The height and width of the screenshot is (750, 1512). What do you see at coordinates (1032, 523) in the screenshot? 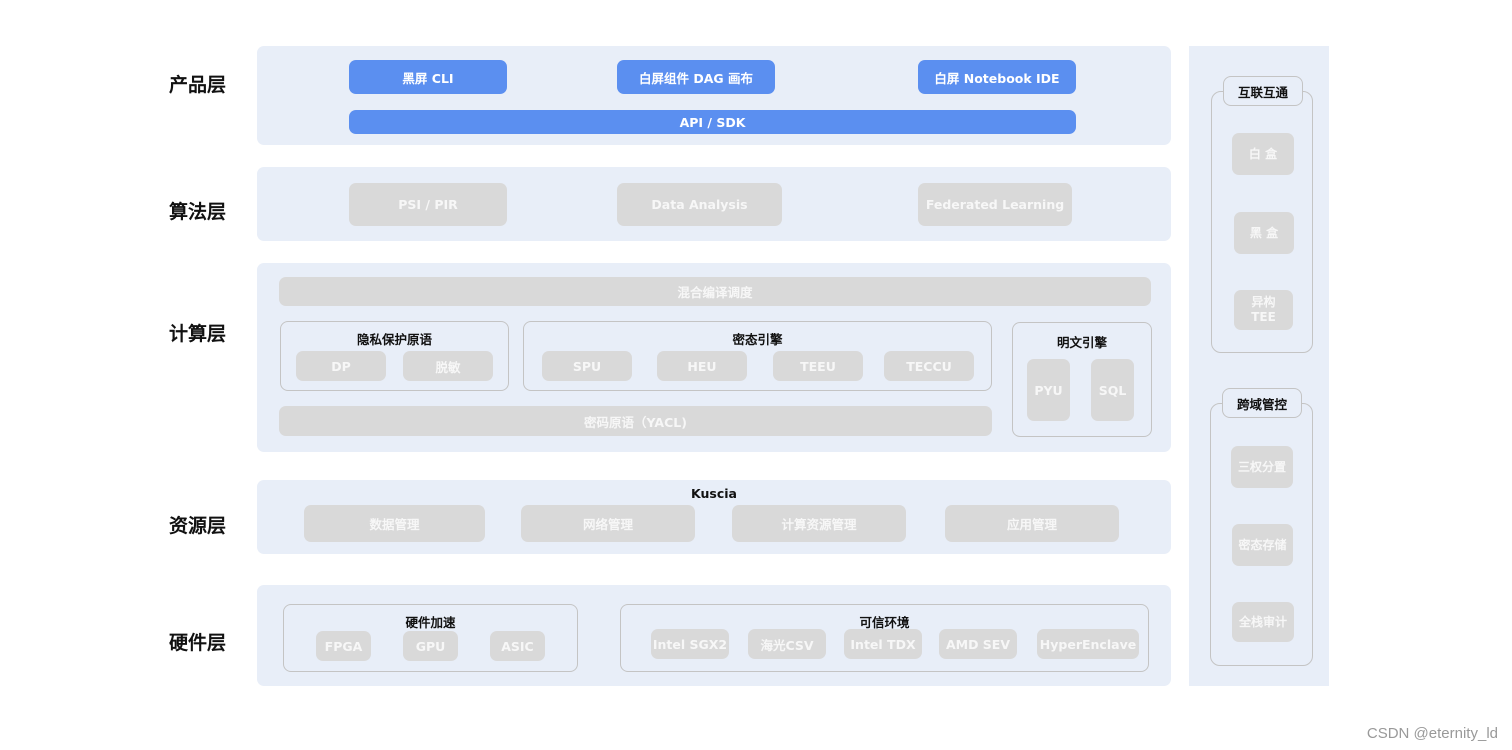
I see `resource-app-mgmt: 应用管理` at bounding box center [1032, 523].